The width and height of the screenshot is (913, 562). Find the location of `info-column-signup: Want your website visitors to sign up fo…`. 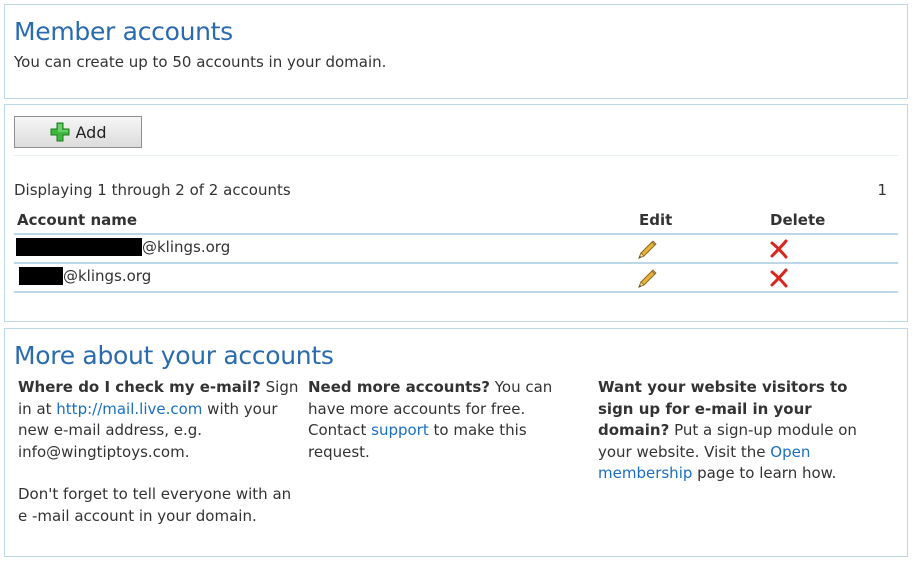

info-column-signup: Want your website visitors to sign up fo… is located at coordinates (743, 431).